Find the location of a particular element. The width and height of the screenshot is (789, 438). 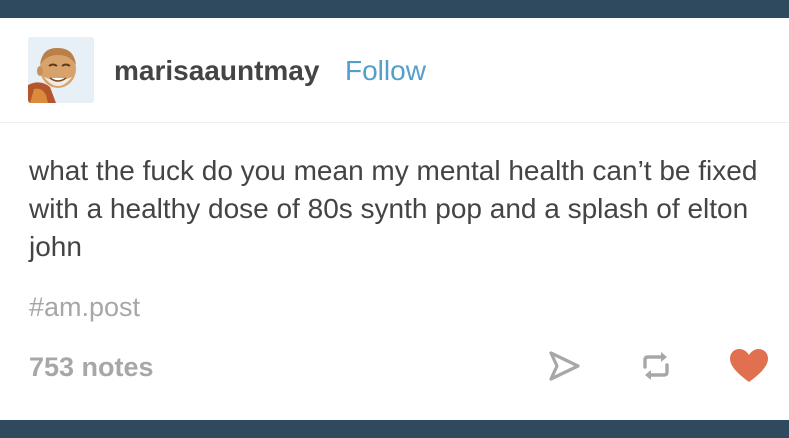

post-tag: #am.post is located at coordinates (84, 307).